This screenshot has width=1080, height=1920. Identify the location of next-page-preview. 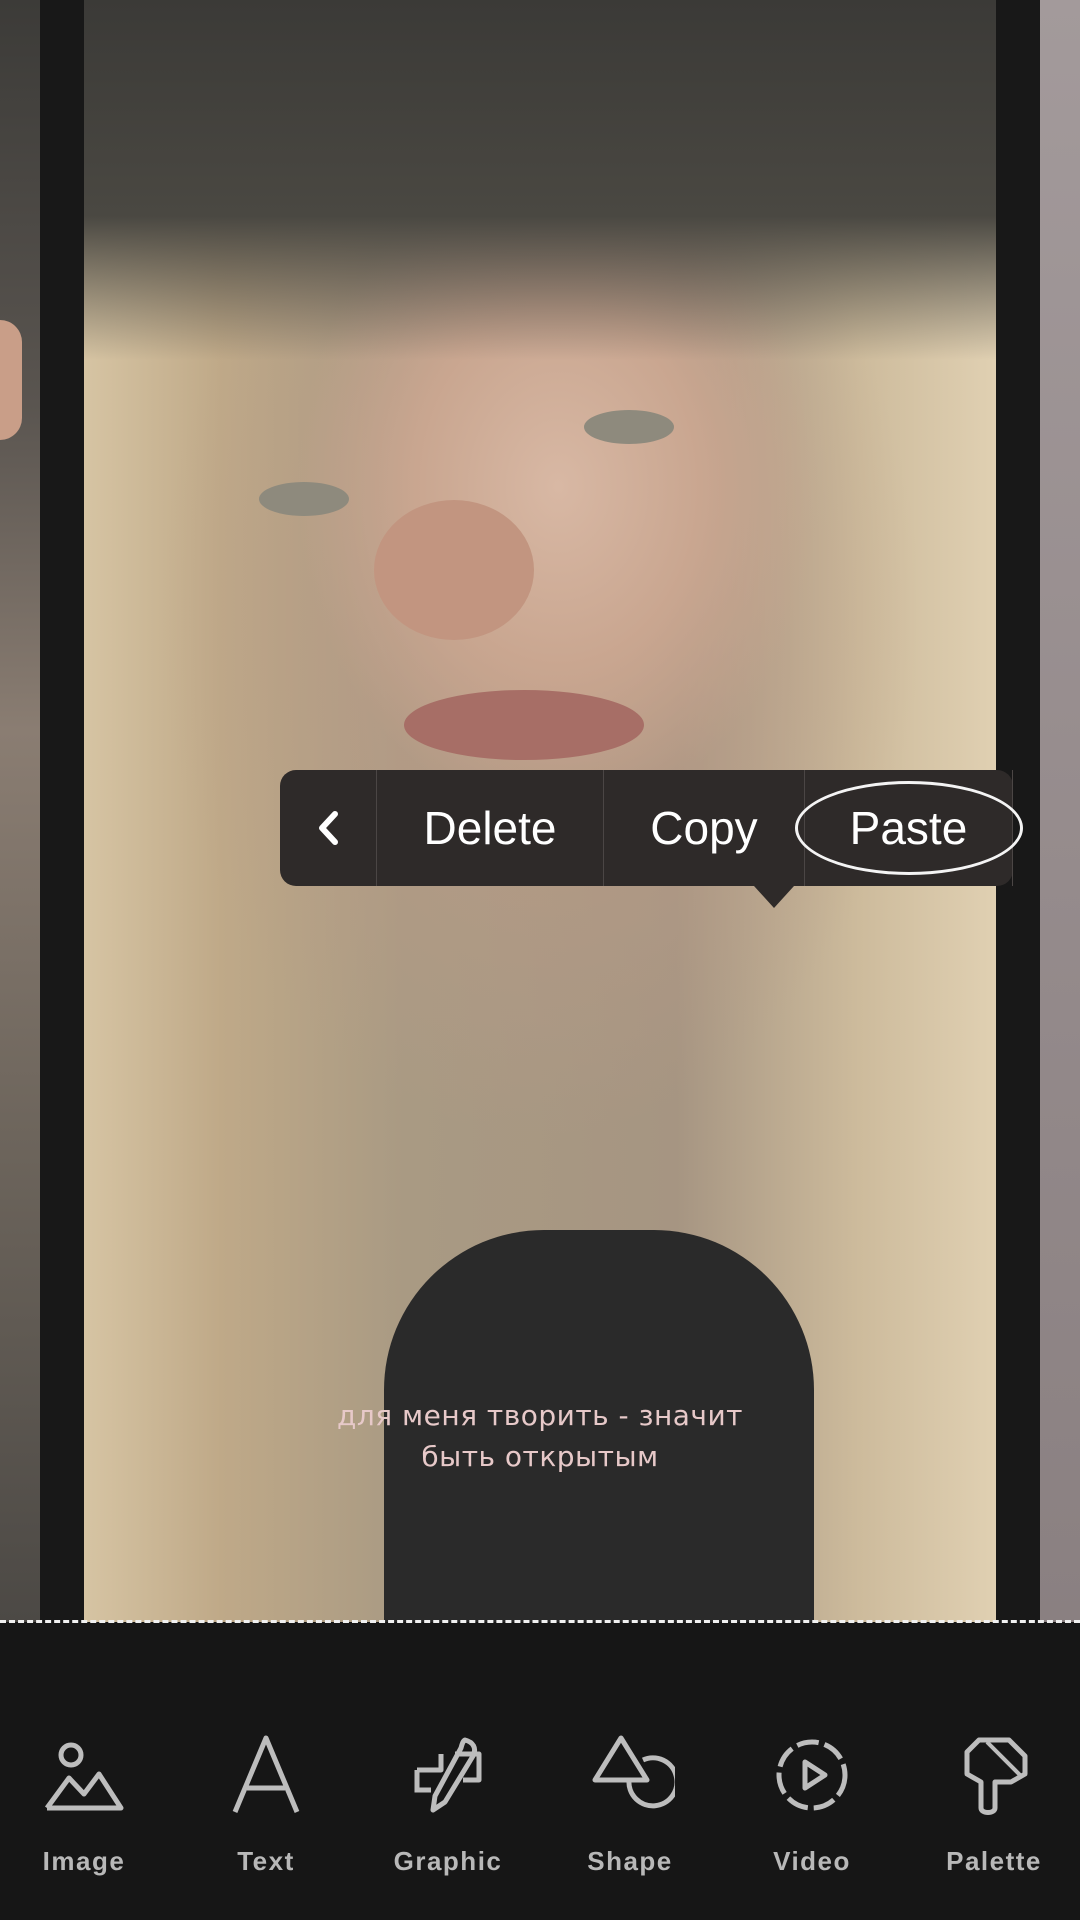
(1060, 811).